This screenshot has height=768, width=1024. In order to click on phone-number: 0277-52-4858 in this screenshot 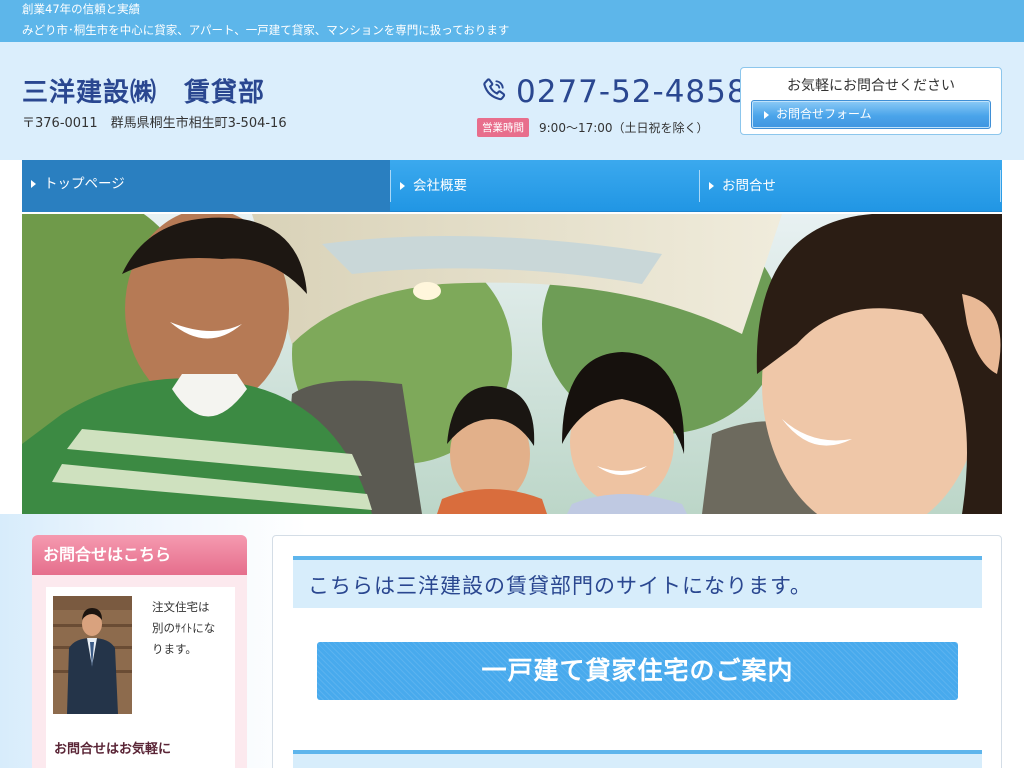, I will do `click(632, 92)`.